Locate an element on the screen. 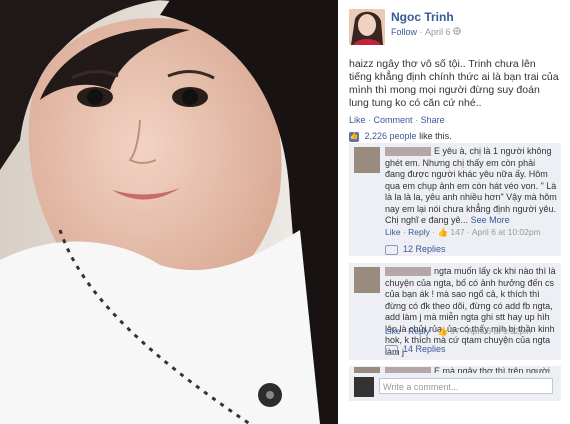 Image resolution: width=570 pixels, height=424 pixels. likes-suffix: like this. is located at coordinates (435, 136).